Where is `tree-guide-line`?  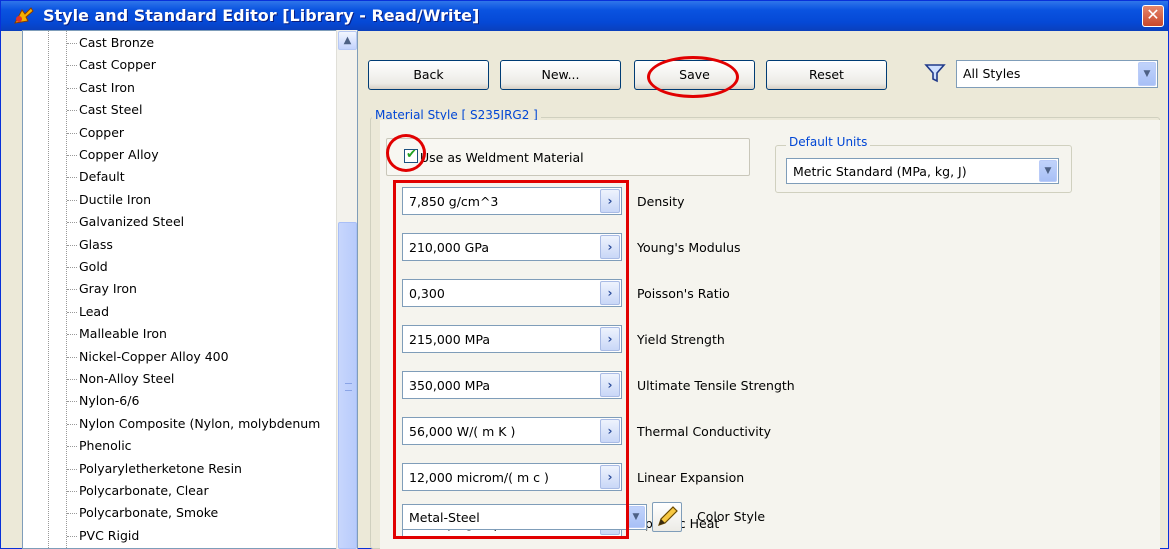 tree-guide-line is located at coordinates (48, 289).